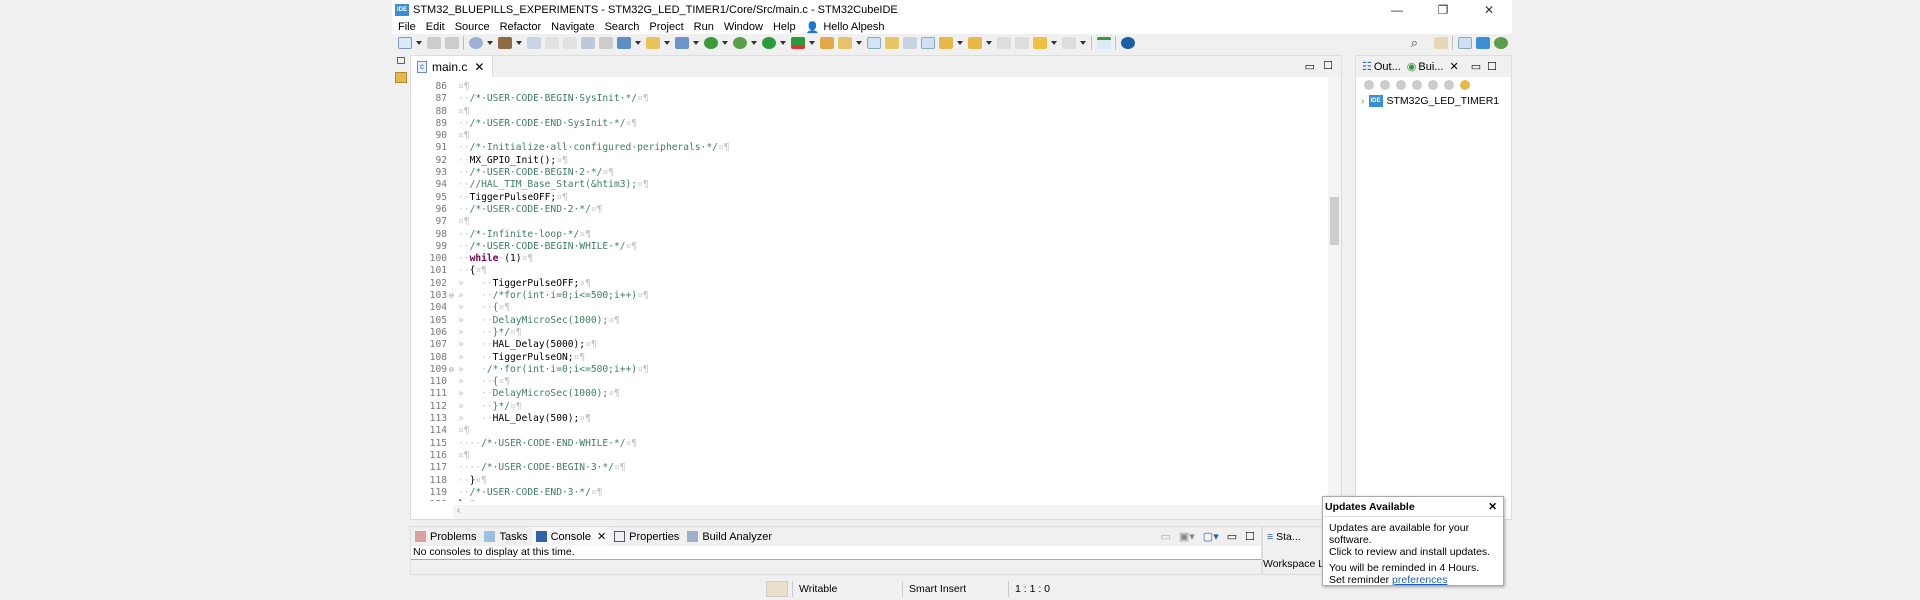  What do you see at coordinates (1414, 43) in the screenshot?
I see `search-icon: ⌕` at bounding box center [1414, 43].